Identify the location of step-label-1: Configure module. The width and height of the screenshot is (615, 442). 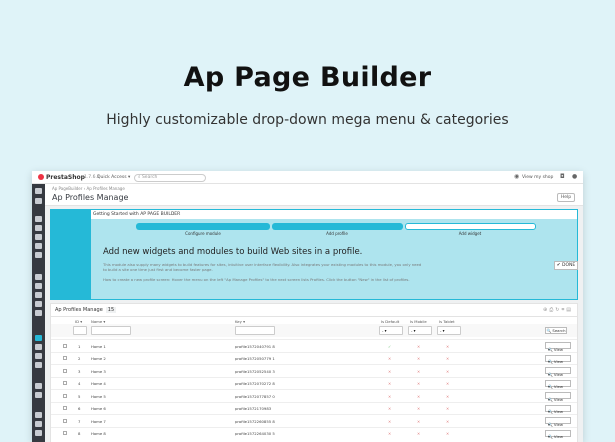
(203, 233).